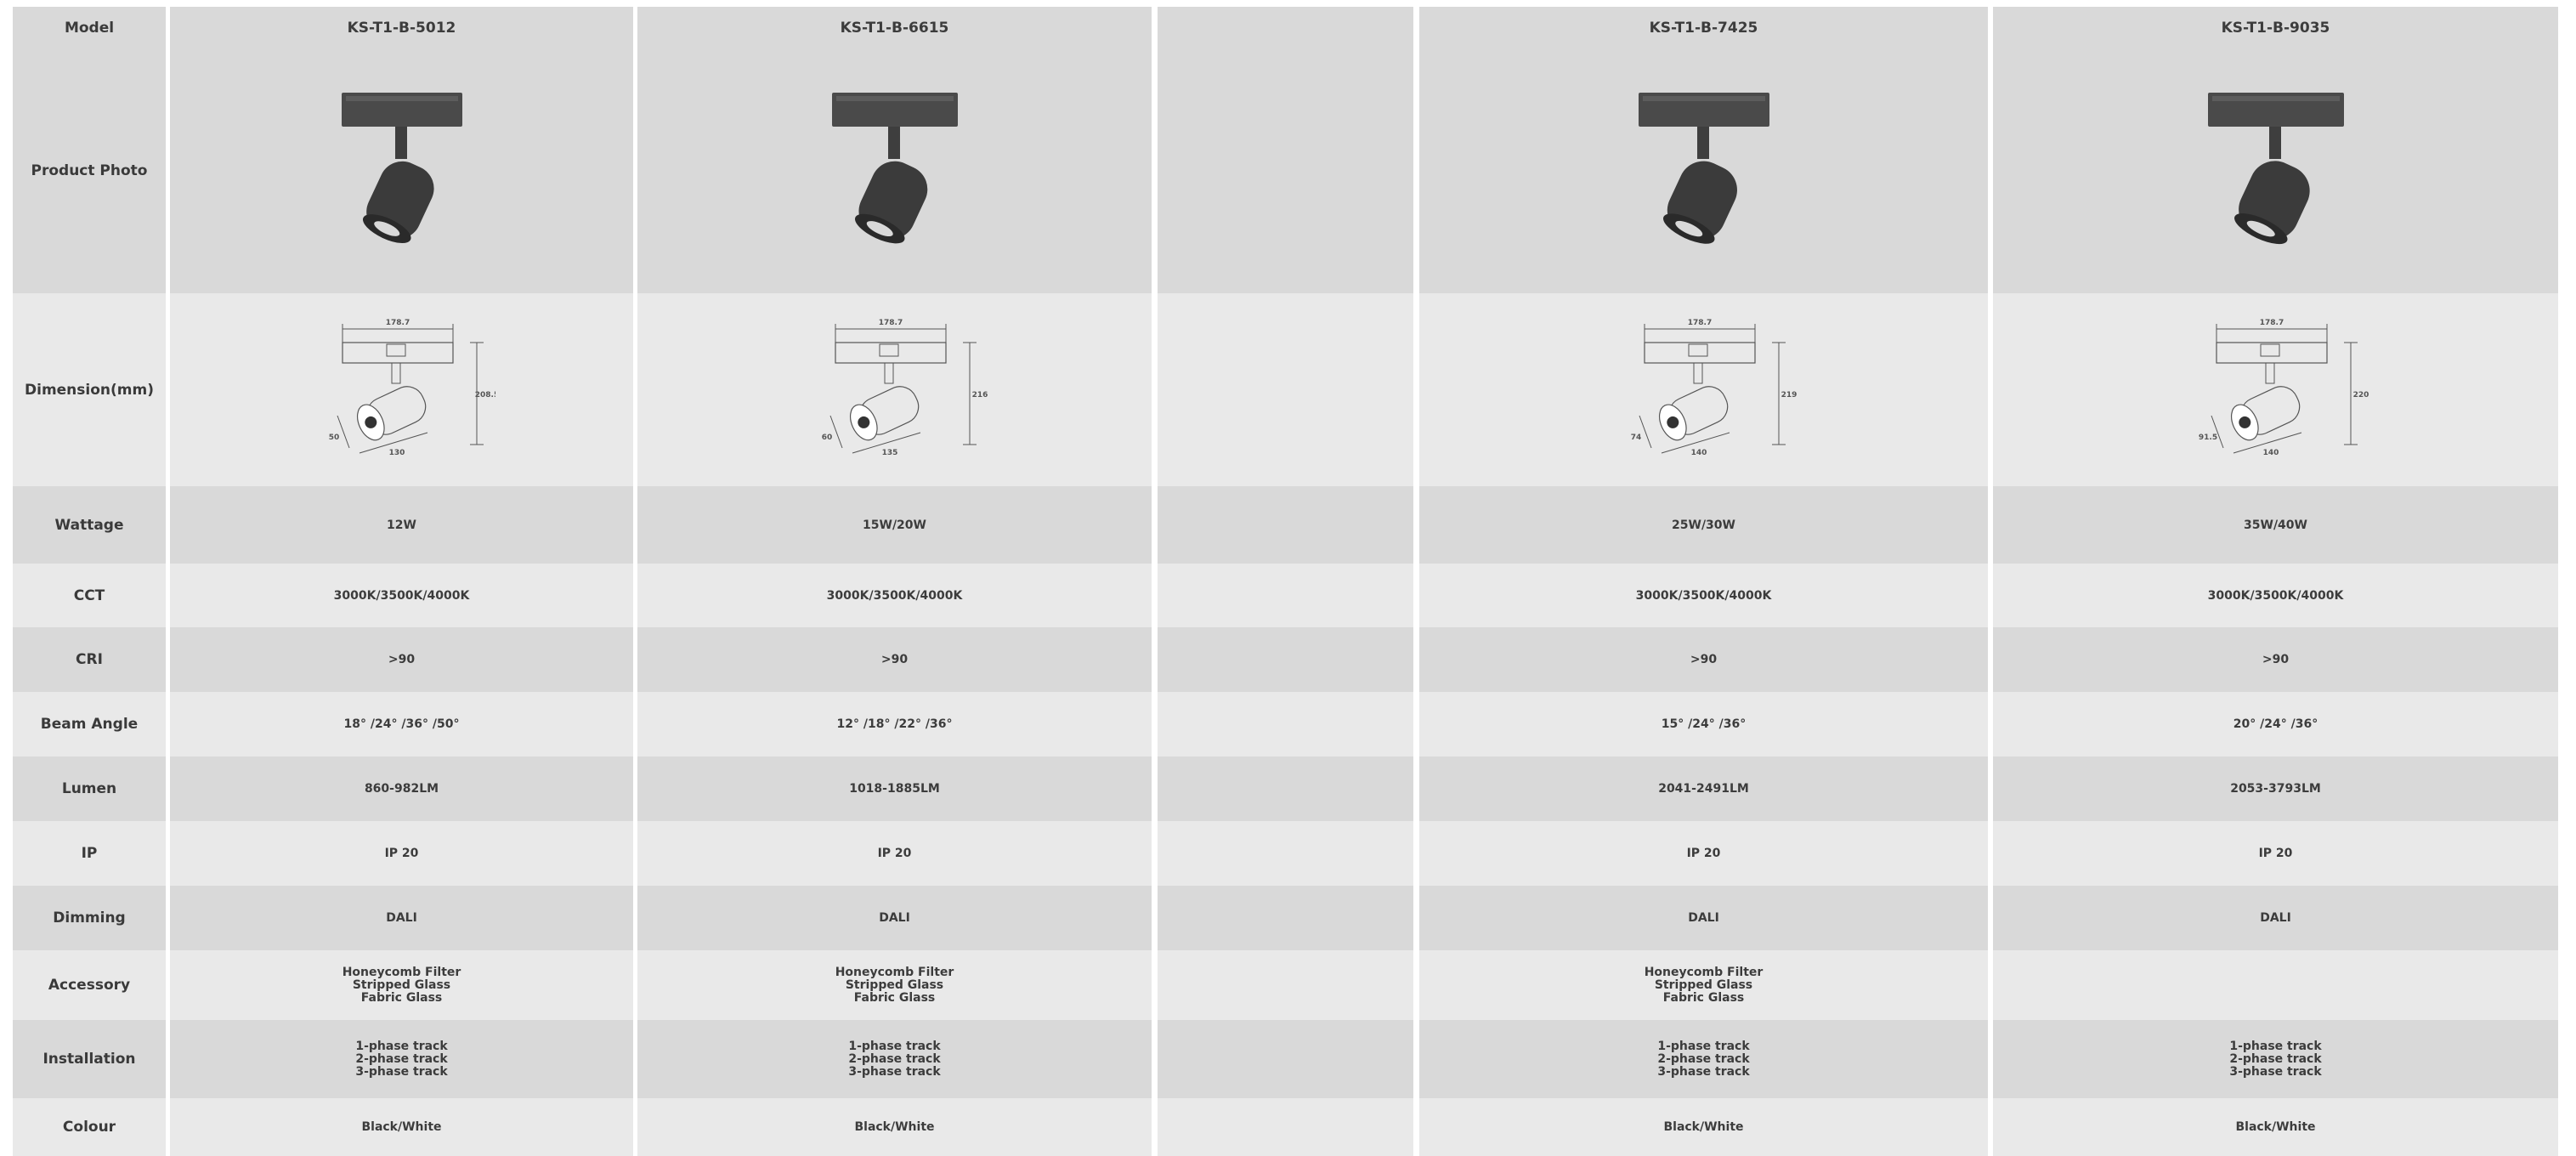  Describe the element at coordinates (2275, 724) in the screenshot. I see `cell-beam: 20° /24° /36°` at that location.